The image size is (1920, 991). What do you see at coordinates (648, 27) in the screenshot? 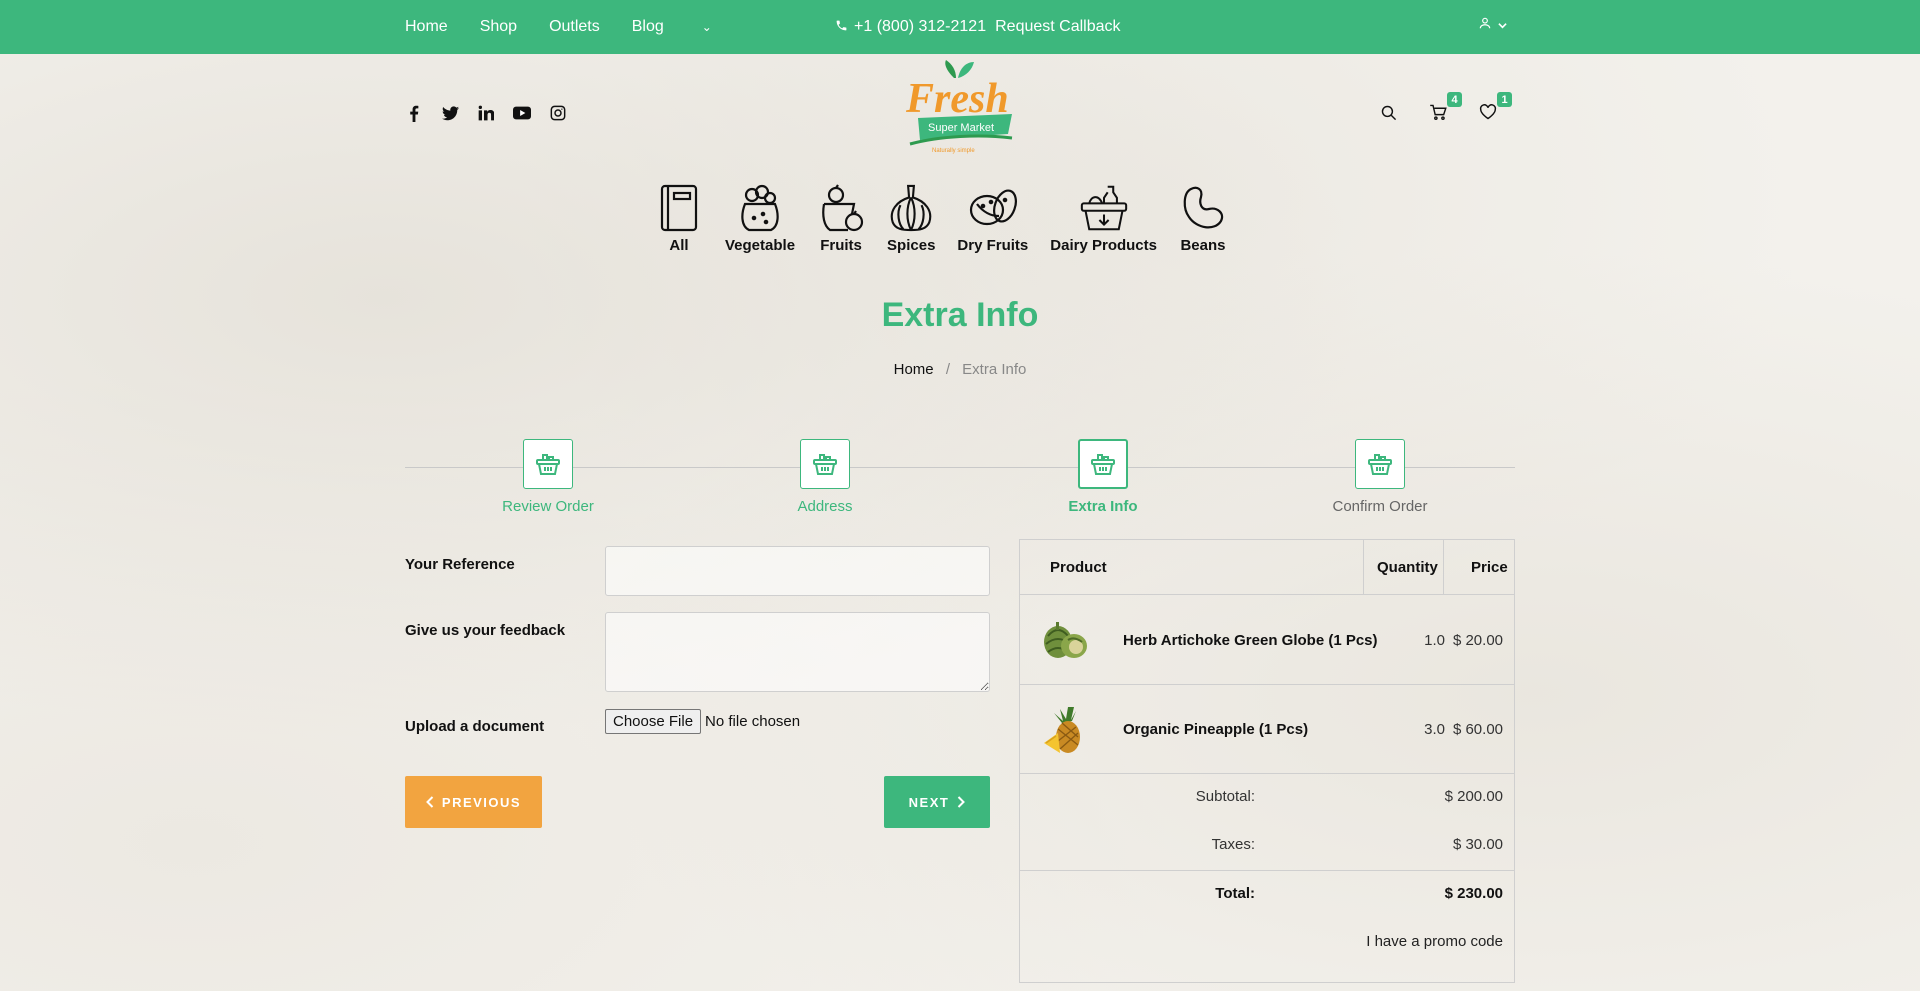
I see `nav-blog: Blog` at bounding box center [648, 27].